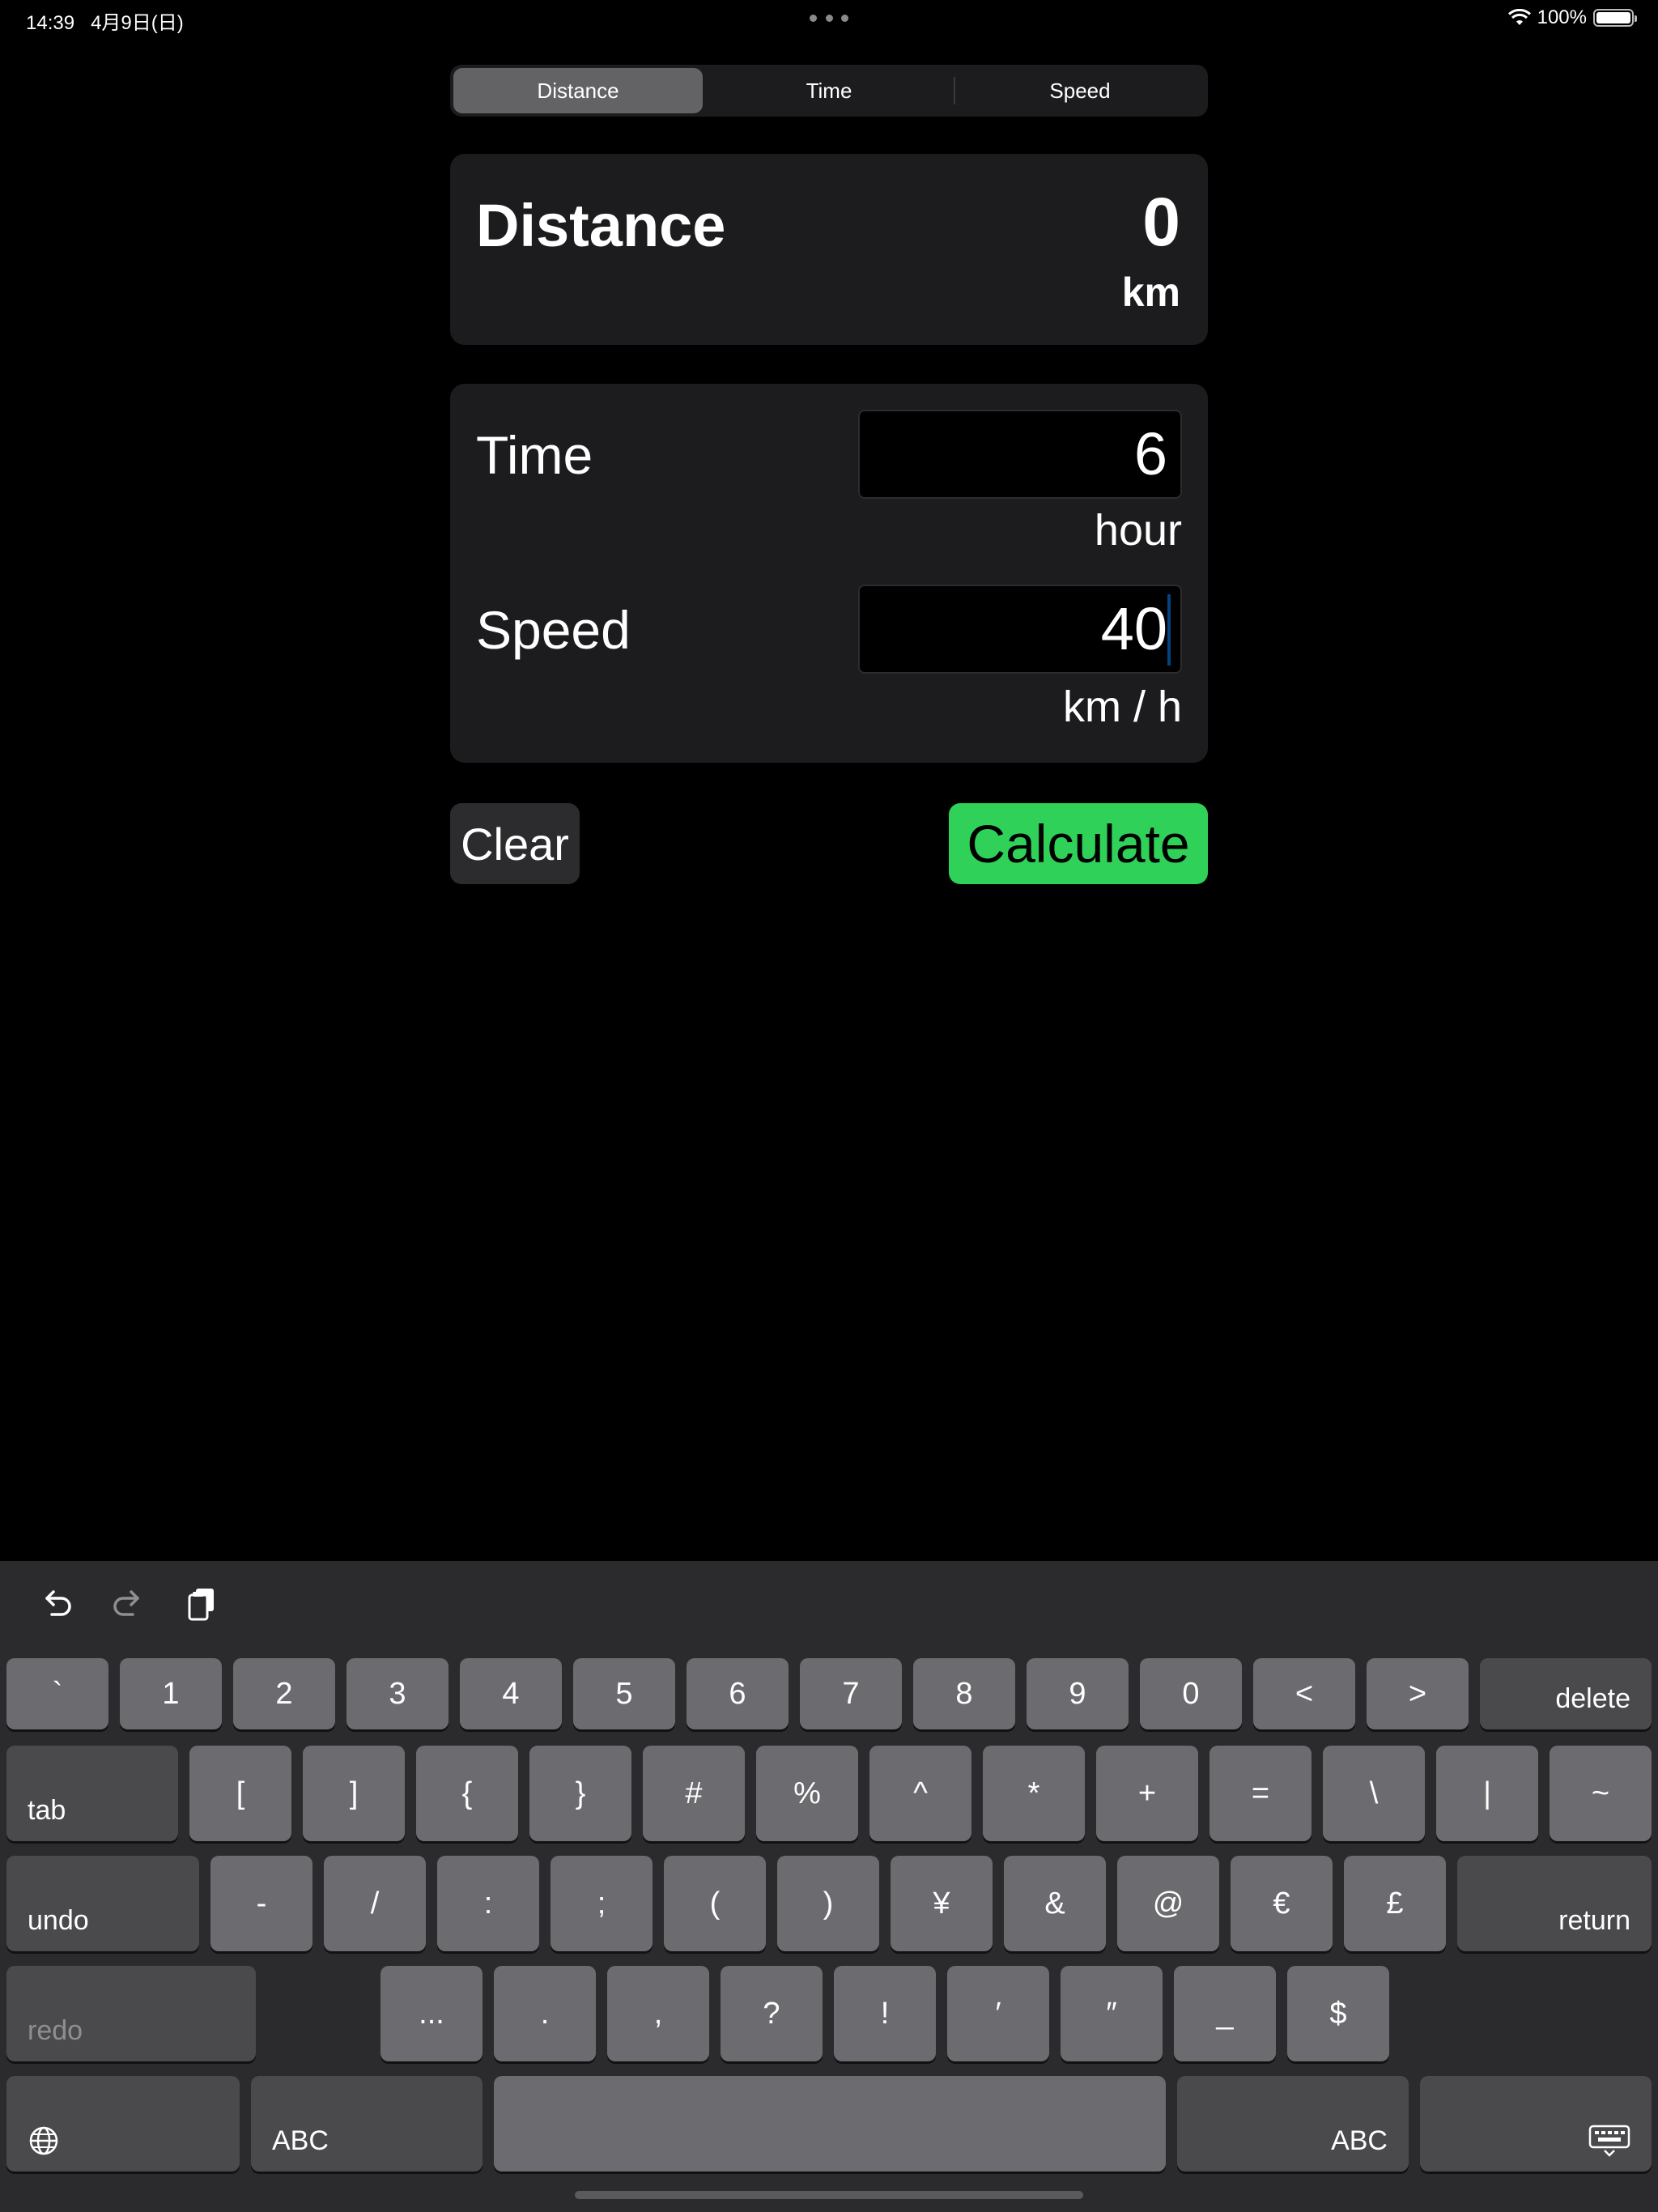 The width and height of the screenshot is (1658, 2212). What do you see at coordinates (1020, 455) in the screenshot?
I see `time-input: 6` at bounding box center [1020, 455].